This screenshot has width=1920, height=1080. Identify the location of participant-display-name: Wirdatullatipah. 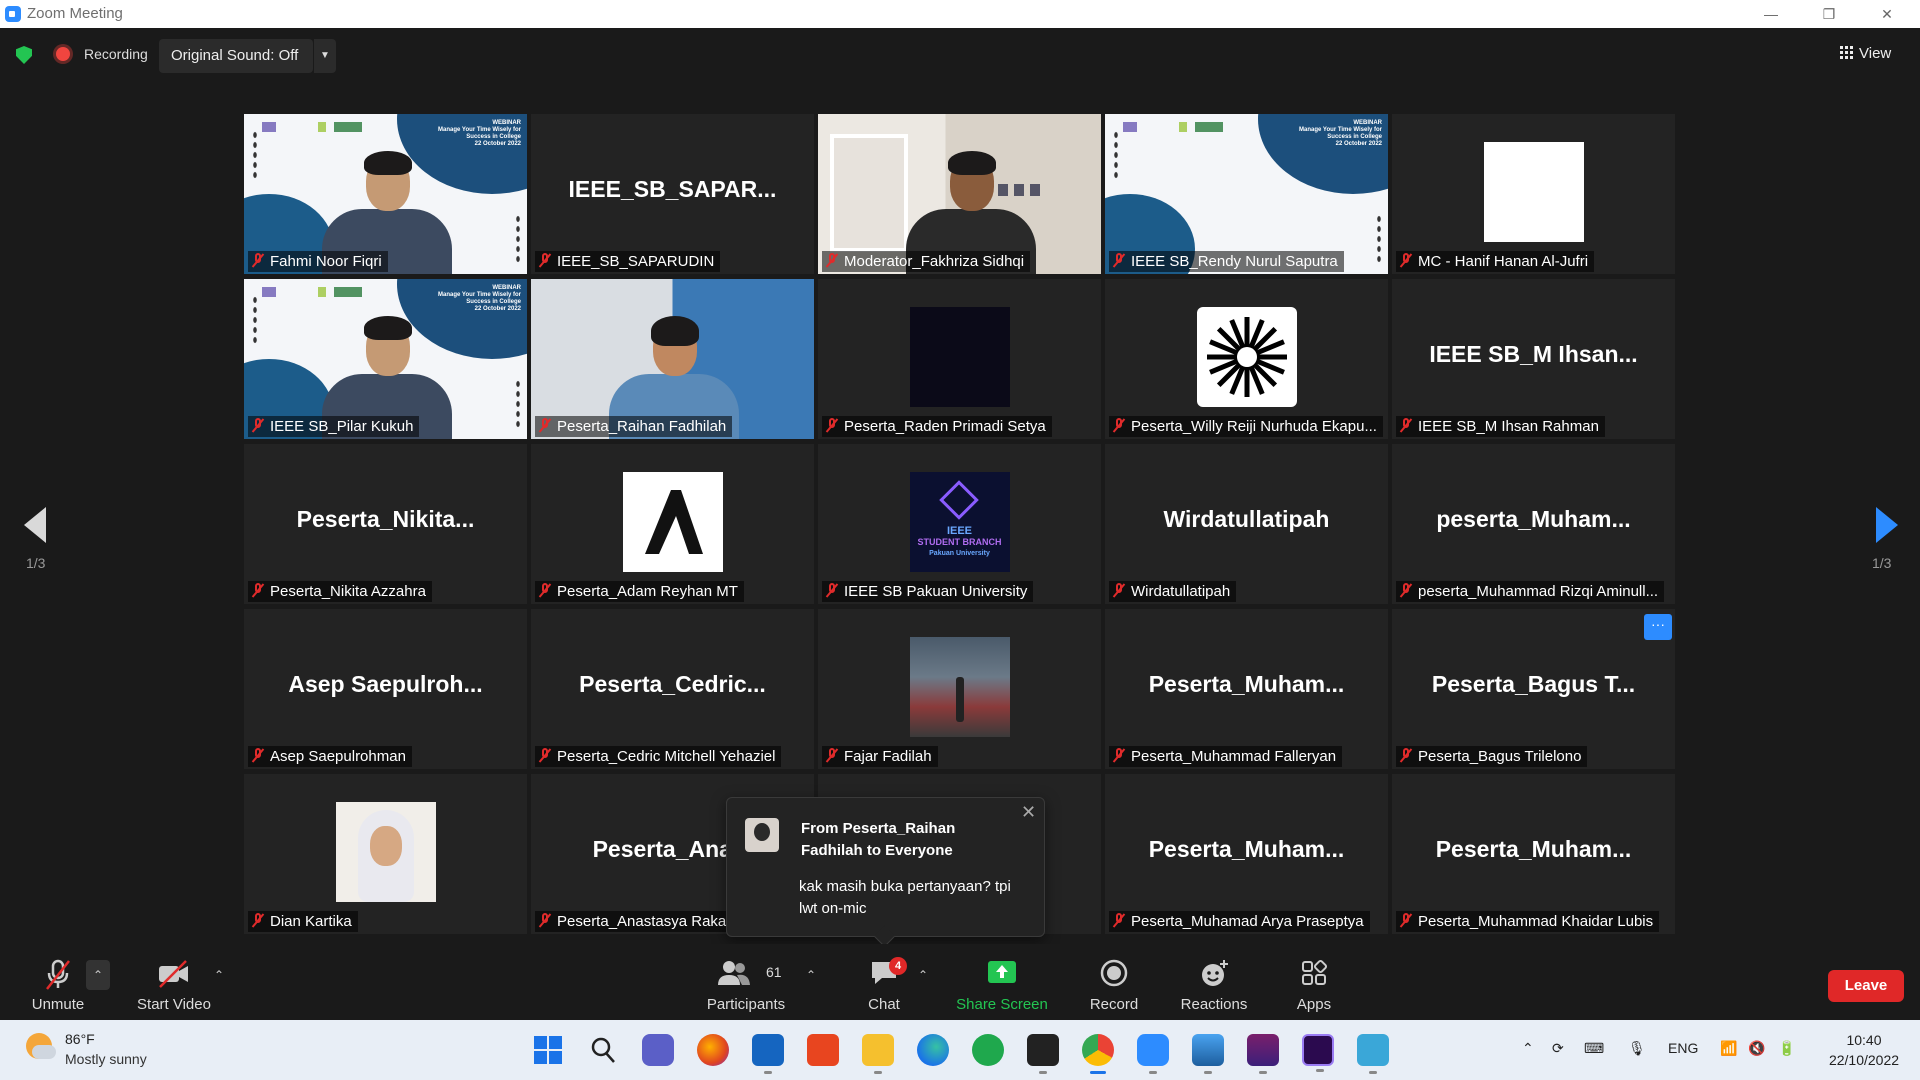
(1246, 519).